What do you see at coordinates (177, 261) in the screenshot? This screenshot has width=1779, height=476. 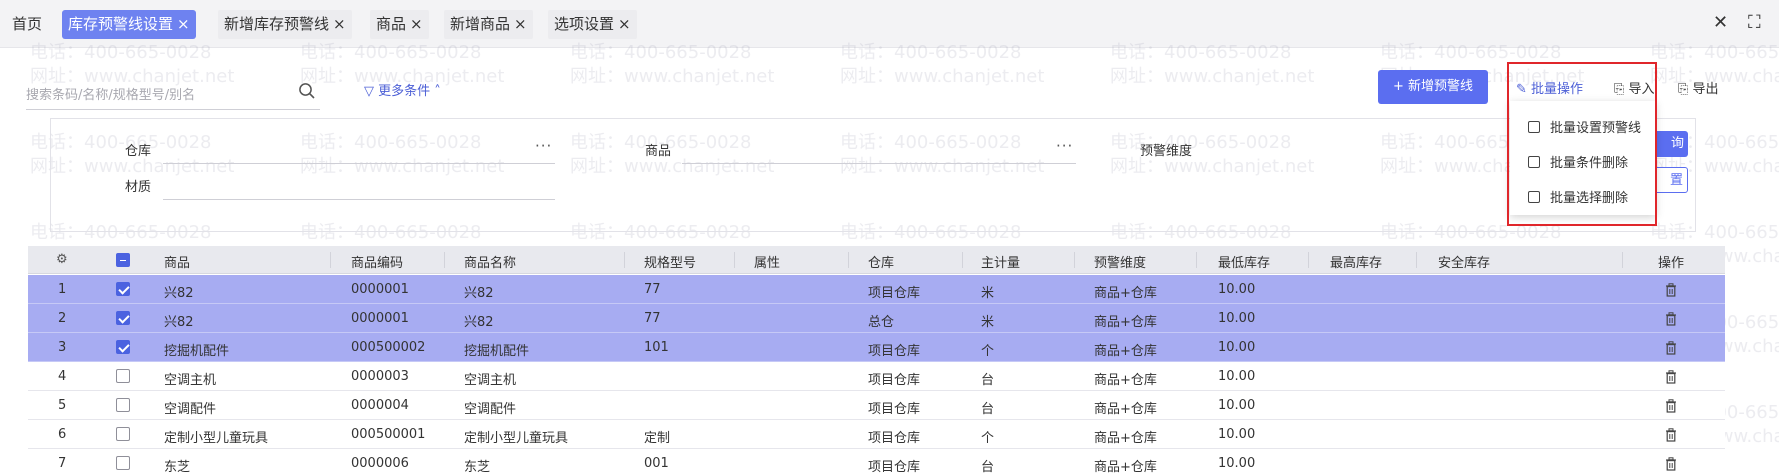 I see `column-header: 商品` at bounding box center [177, 261].